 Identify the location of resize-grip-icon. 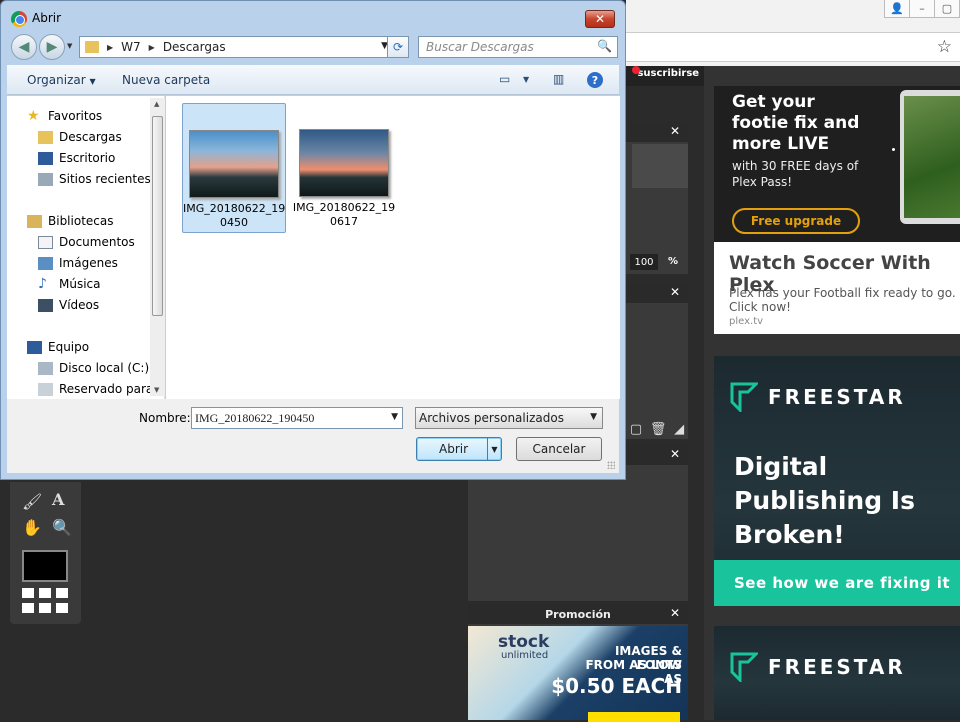
(611, 465).